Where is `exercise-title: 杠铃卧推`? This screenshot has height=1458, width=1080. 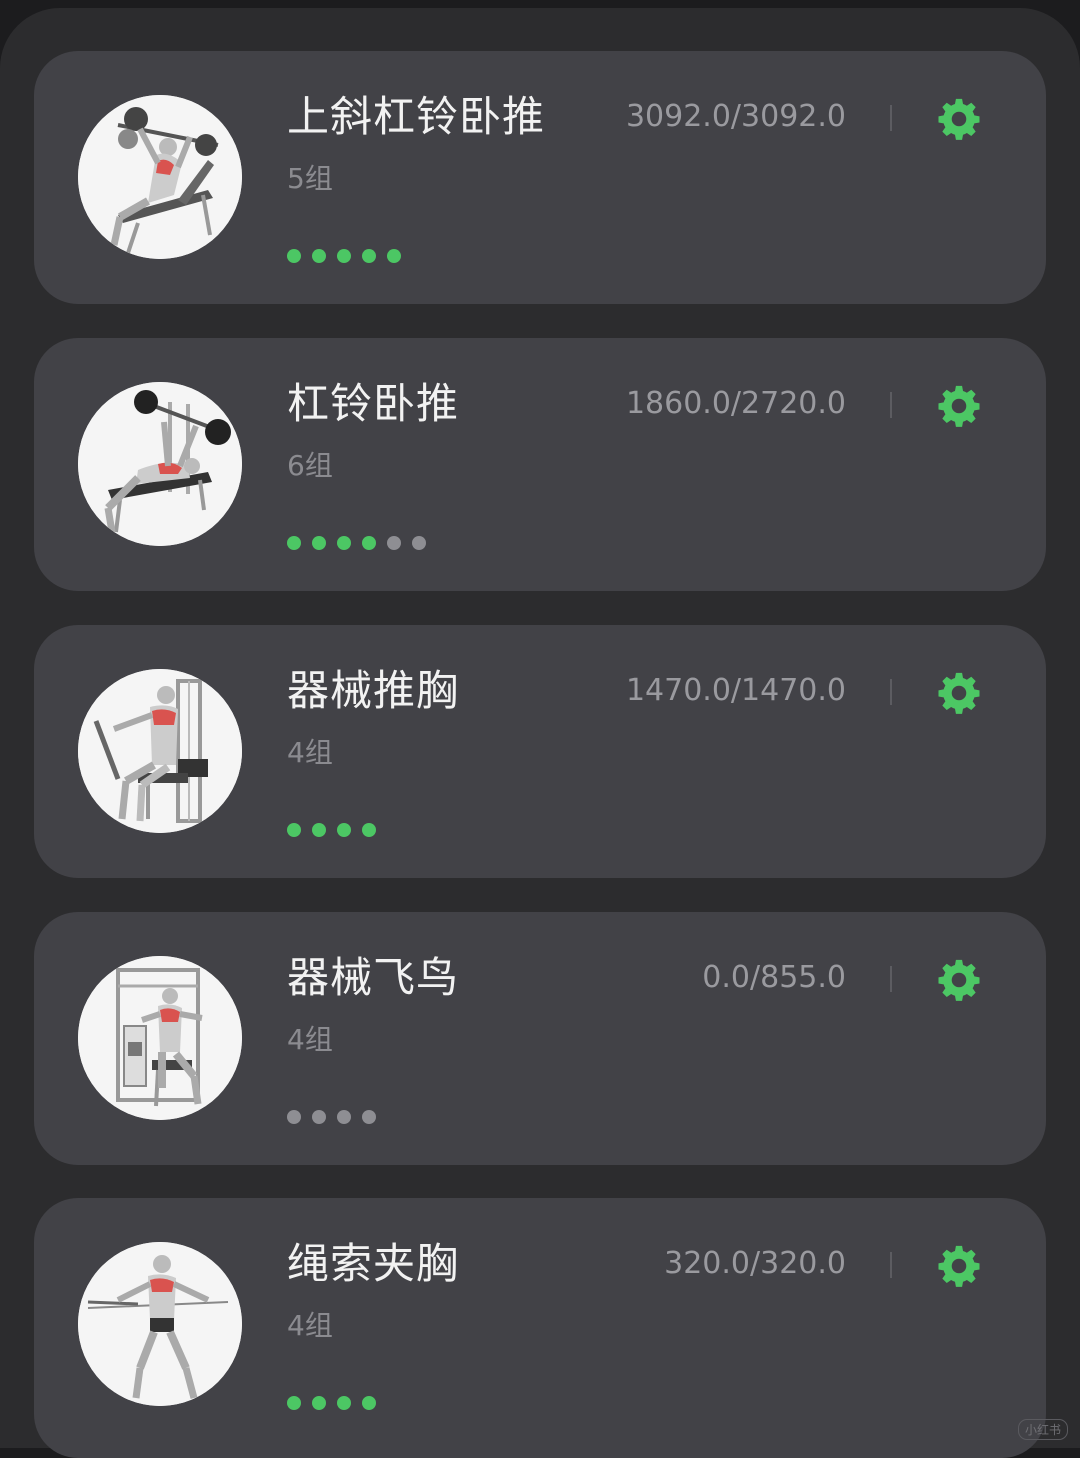
exercise-title: 杠铃卧推 is located at coordinates (373, 403).